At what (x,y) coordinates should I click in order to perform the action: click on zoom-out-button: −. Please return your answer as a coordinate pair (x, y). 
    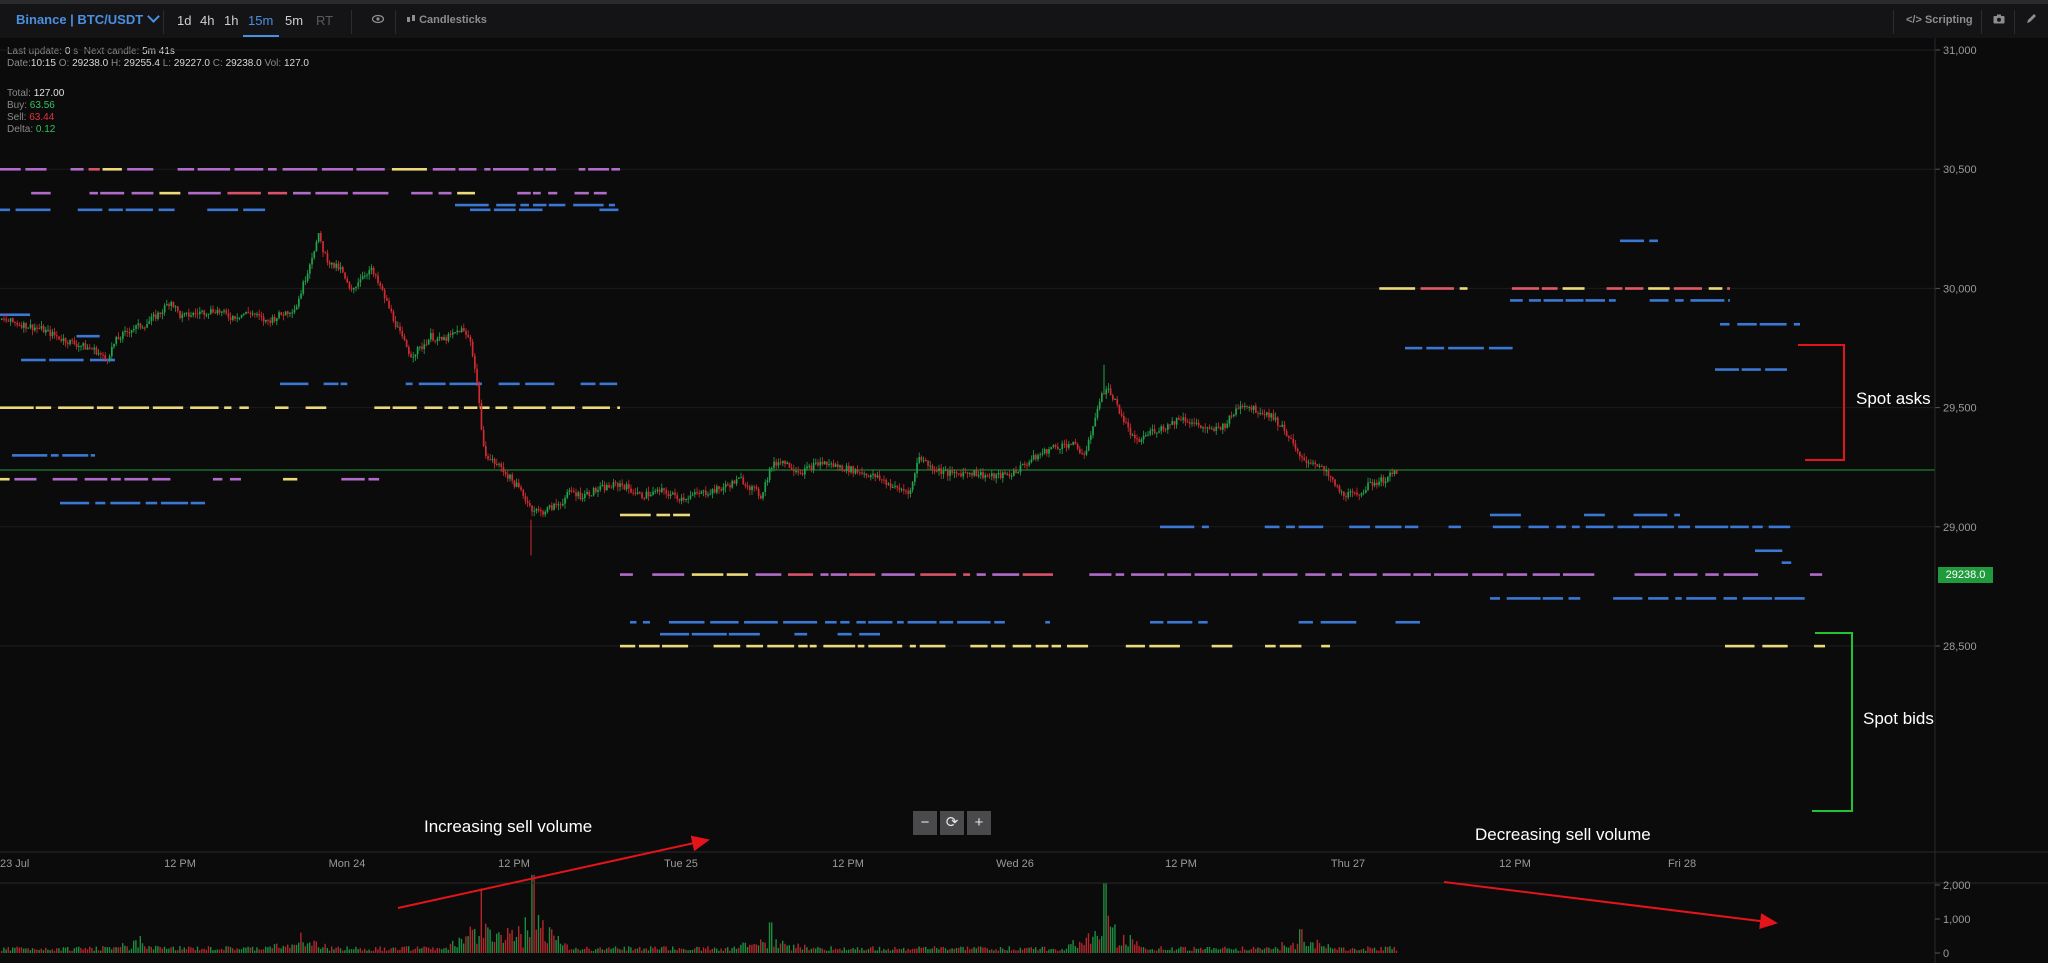
    Looking at the image, I should click on (925, 823).